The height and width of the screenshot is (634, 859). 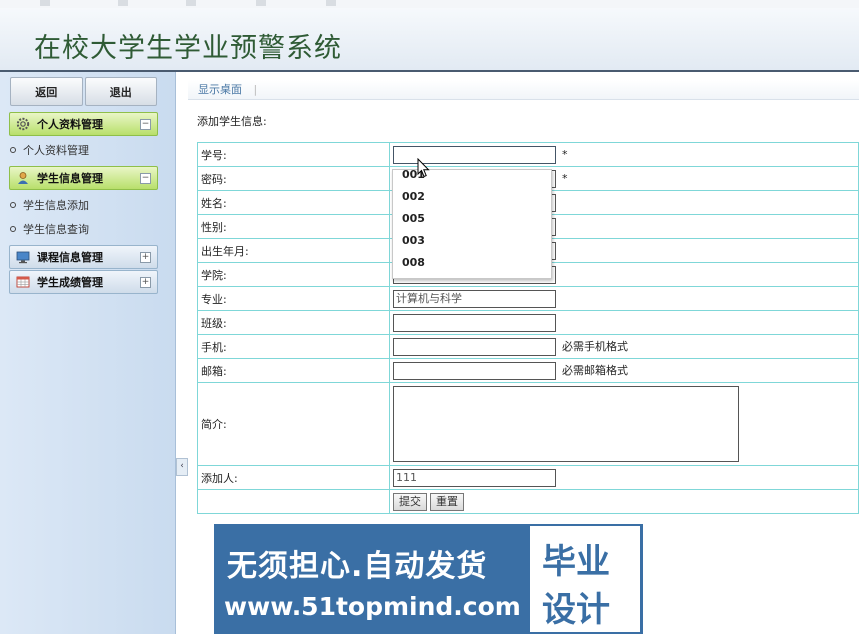 I want to click on email-input, so click(x=474, y=370).